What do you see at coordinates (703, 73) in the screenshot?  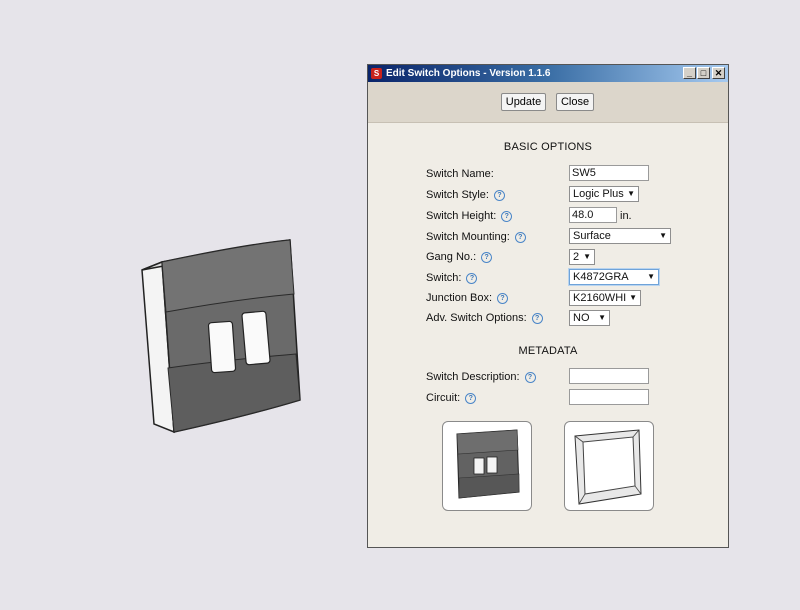 I see `maximize-button: □` at bounding box center [703, 73].